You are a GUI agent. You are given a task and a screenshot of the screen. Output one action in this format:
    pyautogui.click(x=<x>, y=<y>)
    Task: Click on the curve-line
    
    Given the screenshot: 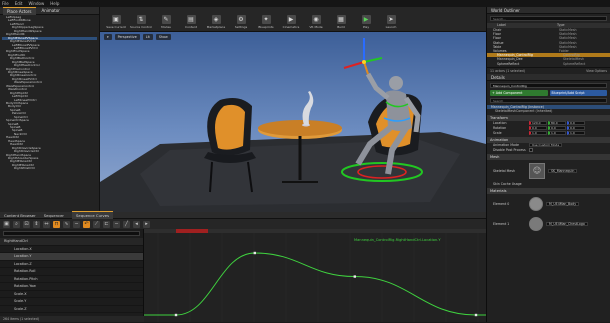 What is the action you would take?
    pyautogui.click(x=315, y=284)
    